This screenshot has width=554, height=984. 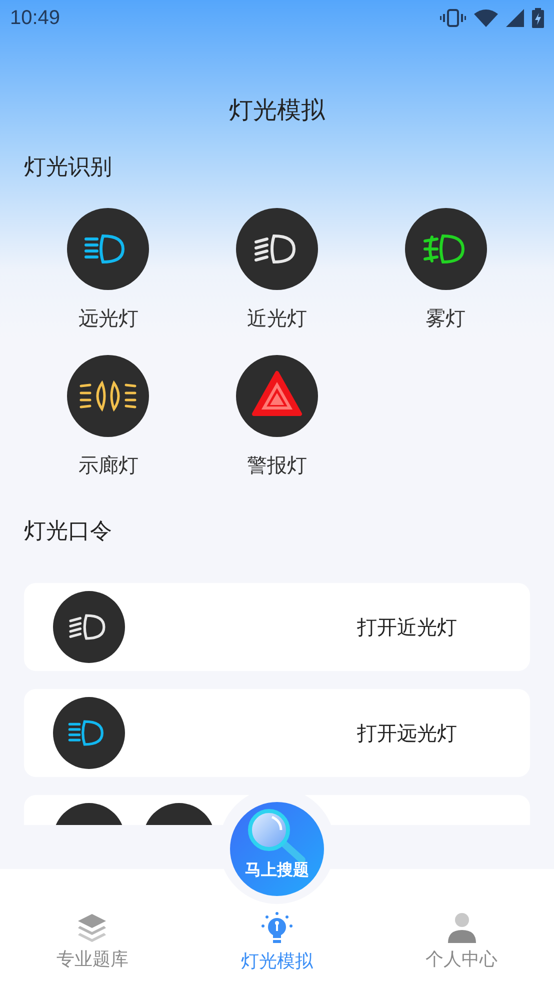 I want to click on command-text: 打开远光灯, so click(x=407, y=733).